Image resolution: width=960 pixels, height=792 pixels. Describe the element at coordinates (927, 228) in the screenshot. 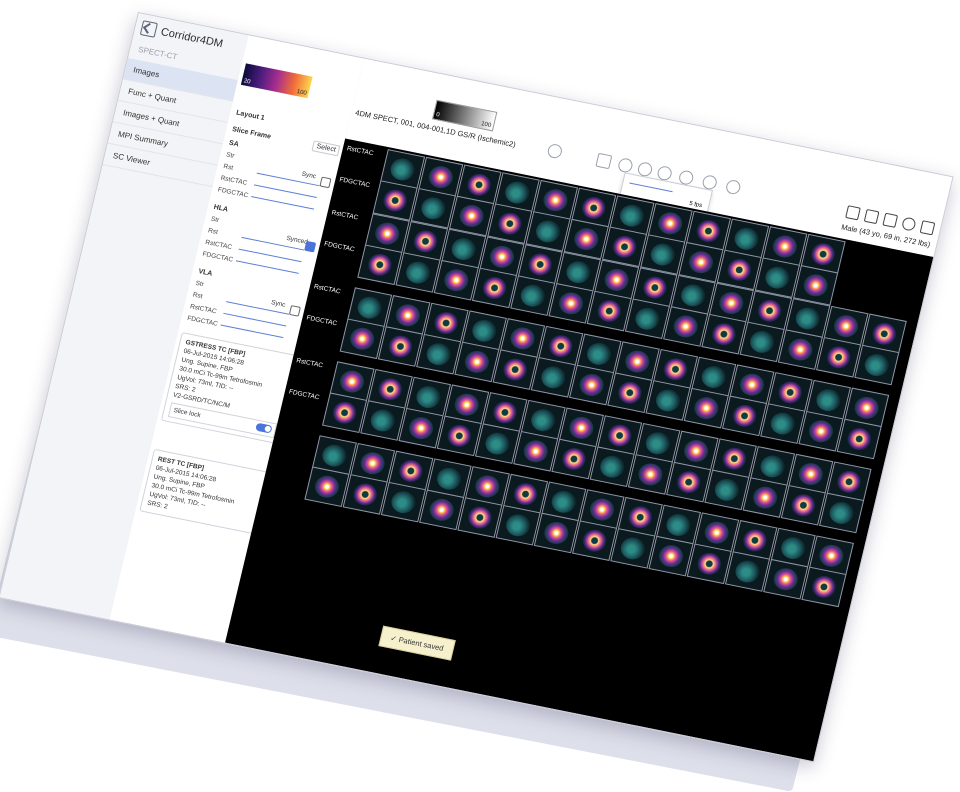

I see `close-icon` at that location.